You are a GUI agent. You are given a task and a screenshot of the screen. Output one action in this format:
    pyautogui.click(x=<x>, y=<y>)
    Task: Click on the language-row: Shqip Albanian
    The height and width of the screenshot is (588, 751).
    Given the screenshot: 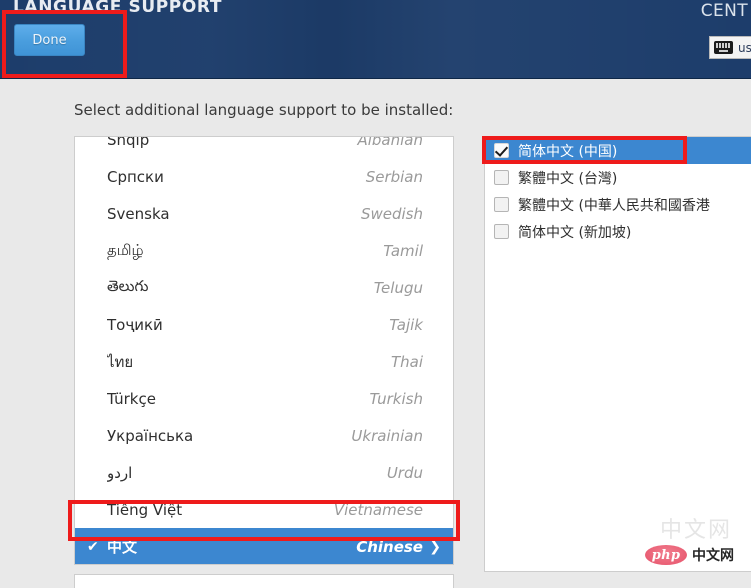 What is the action you would take?
    pyautogui.click(x=264, y=147)
    